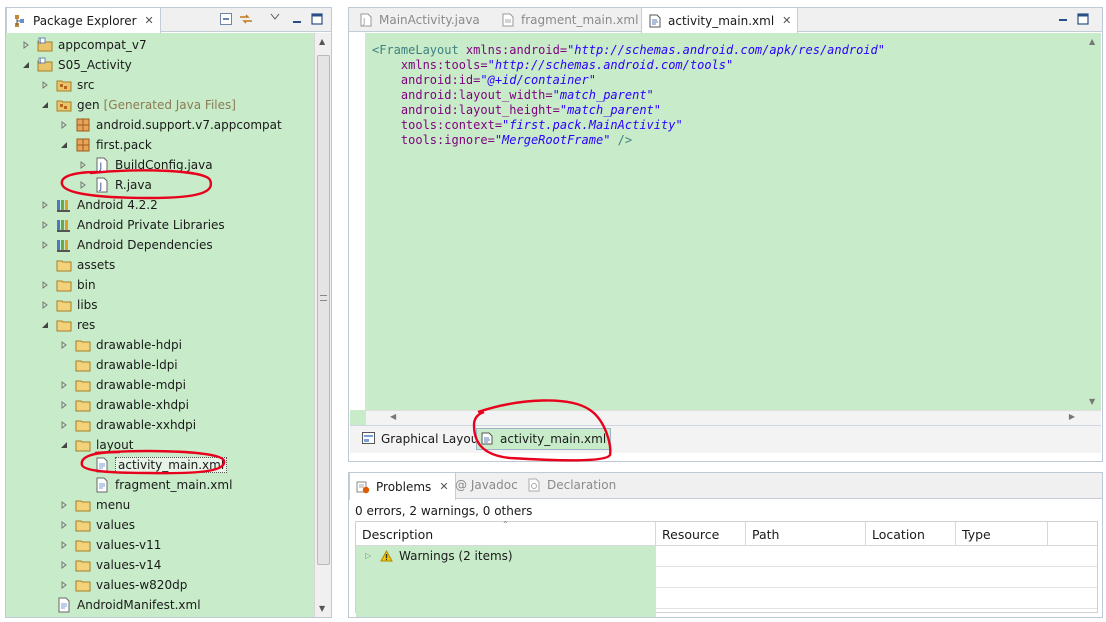 The height and width of the screenshot is (622, 1106). What do you see at coordinates (141, 385) in the screenshot?
I see `tree-item-label: drawable-mdpi` at bounding box center [141, 385].